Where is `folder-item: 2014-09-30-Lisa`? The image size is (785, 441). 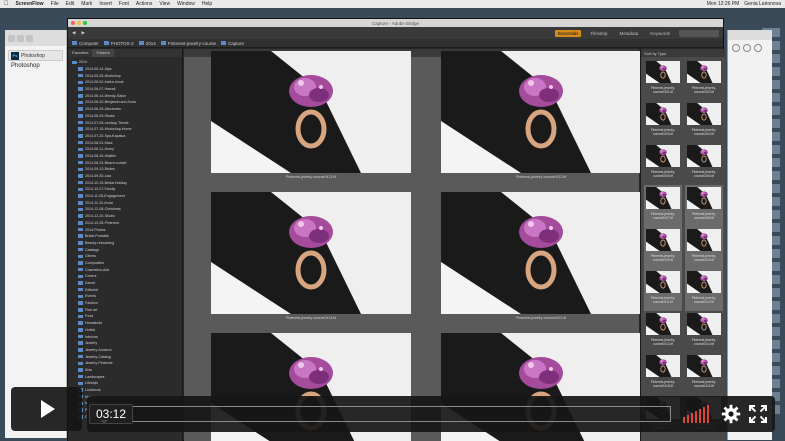 folder-item: 2014-09-30-Lisa is located at coordinates (127, 176).